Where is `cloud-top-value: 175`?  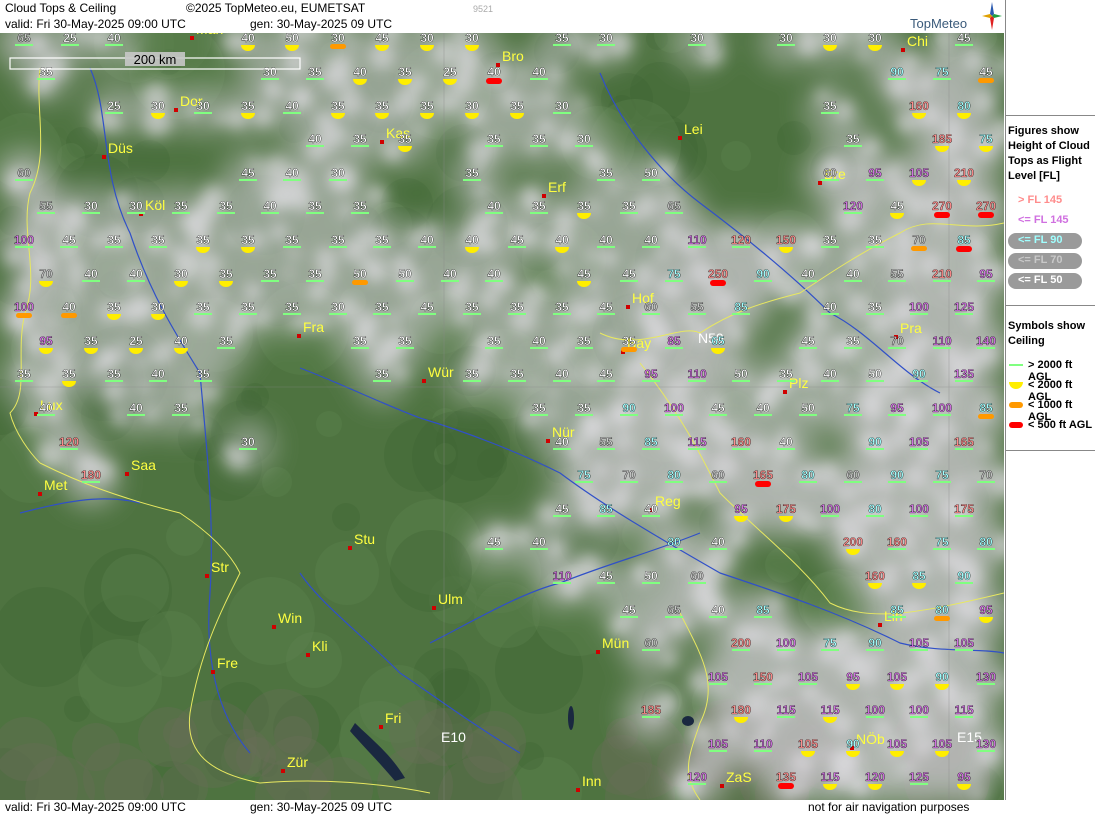
cloud-top-value: 175 is located at coordinates (786, 509).